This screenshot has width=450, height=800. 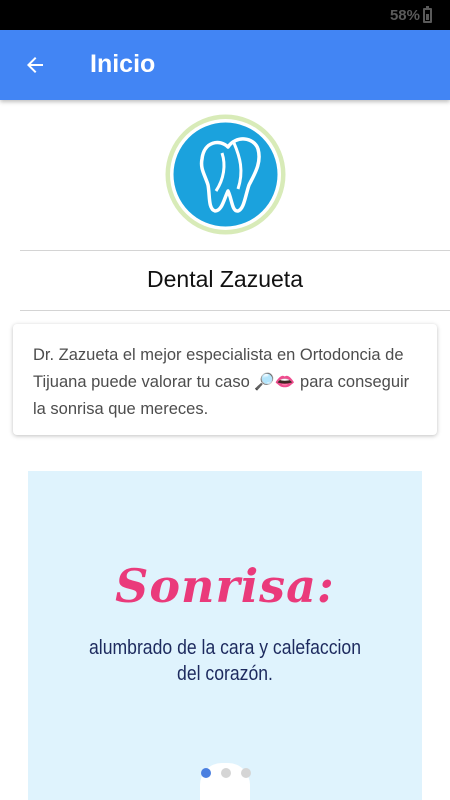 What do you see at coordinates (225, 648) in the screenshot?
I see `banner-line-1: alumbrado de la cara y calefaccion` at bounding box center [225, 648].